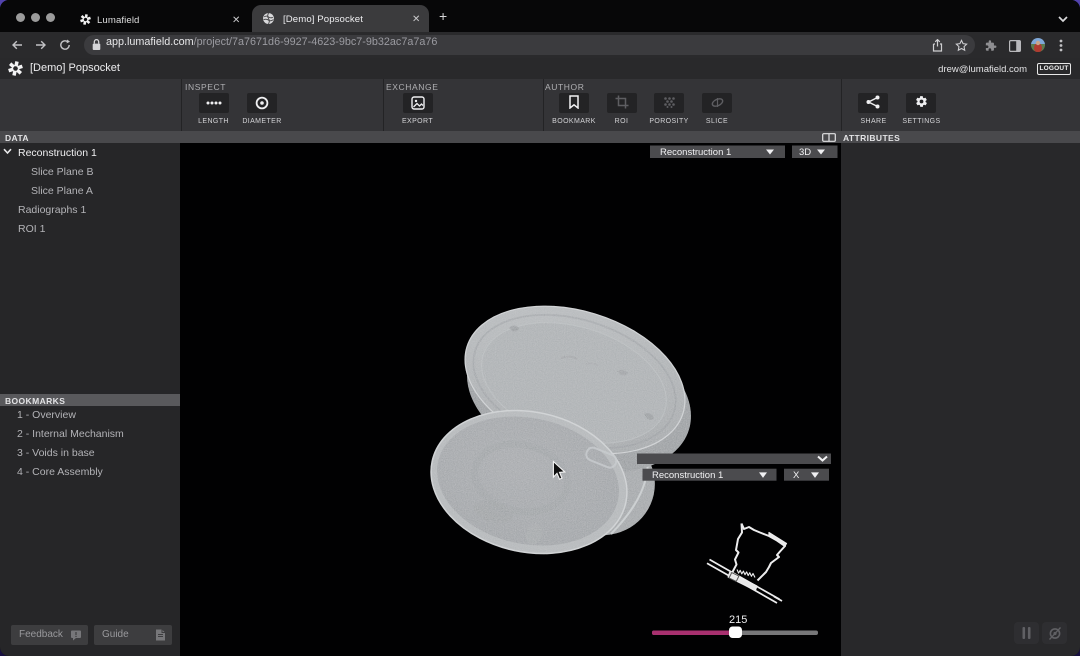 This screenshot has height=656, width=1080. Describe the element at coordinates (805, 152) in the screenshot. I see `svg-text: 3D` at that location.